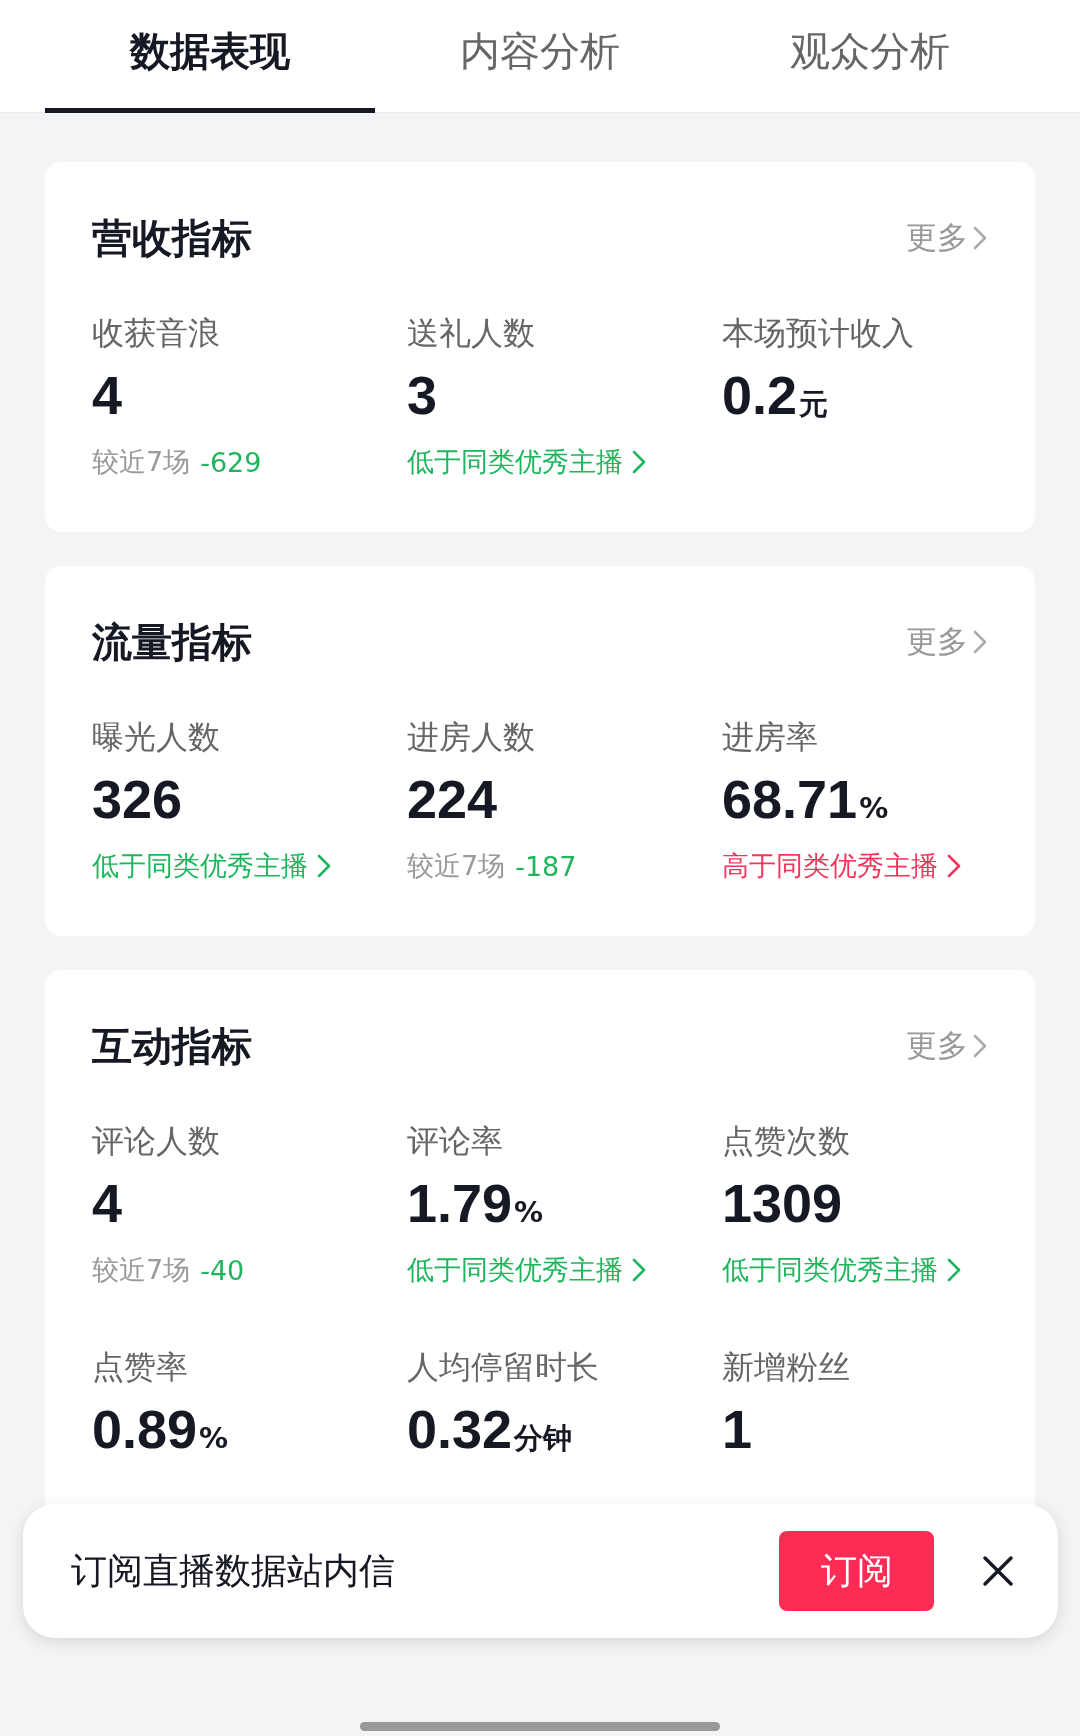  Describe the element at coordinates (231, 462) in the screenshot. I see `change-value: -629` at that location.